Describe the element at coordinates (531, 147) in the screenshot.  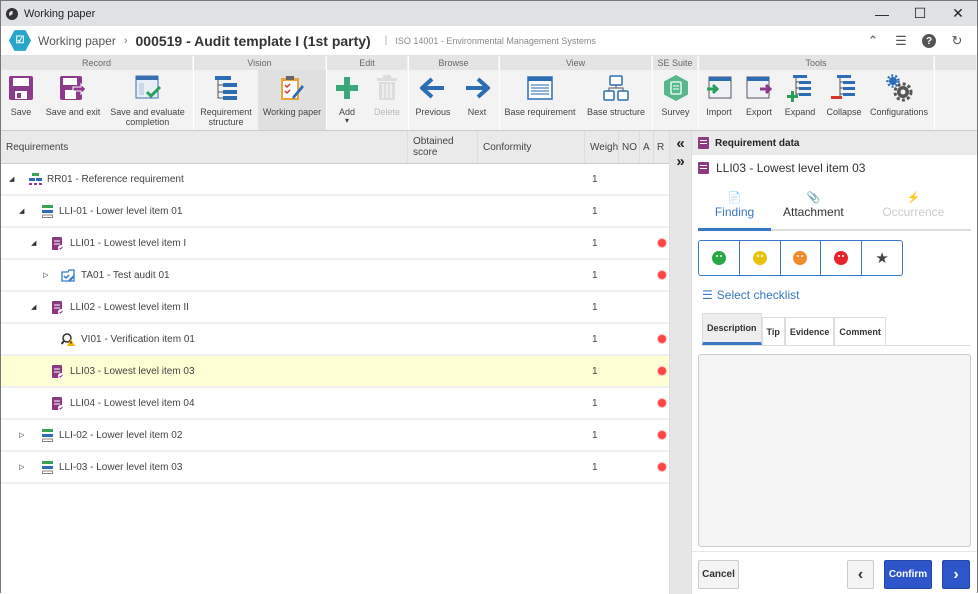
I see `column-conformity: Conformity` at that location.